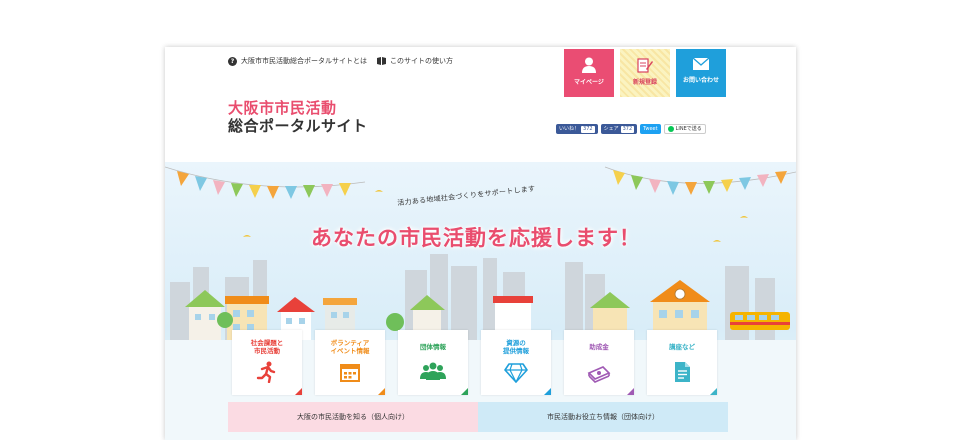 The height and width of the screenshot is (440, 960). What do you see at coordinates (421, 61) in the screenshot?
I see `howto-link-label: このサイトの使い方` at bounding box center [421, 61].